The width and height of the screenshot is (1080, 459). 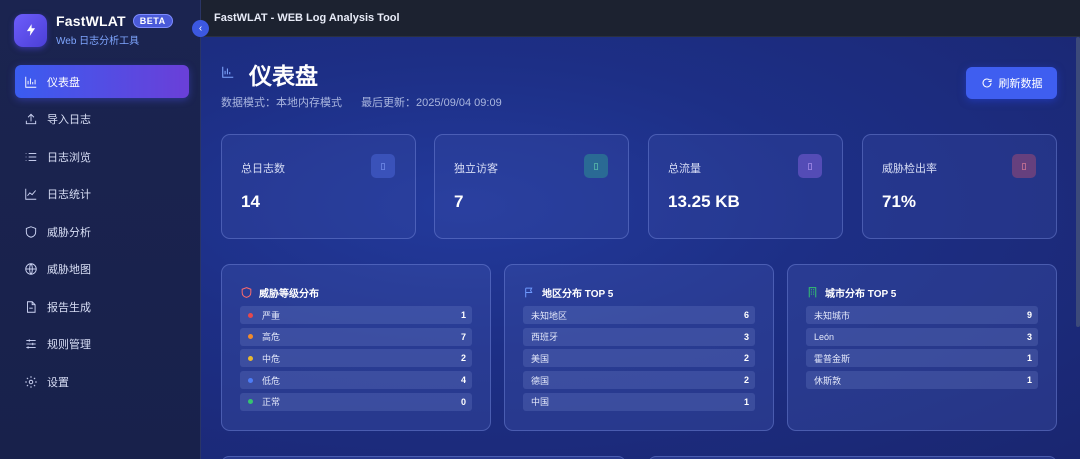 What do you see at coordinates (639, 401) in the screenshot?
I see `list-item: 中国 1` at bounding box center [639, 401].